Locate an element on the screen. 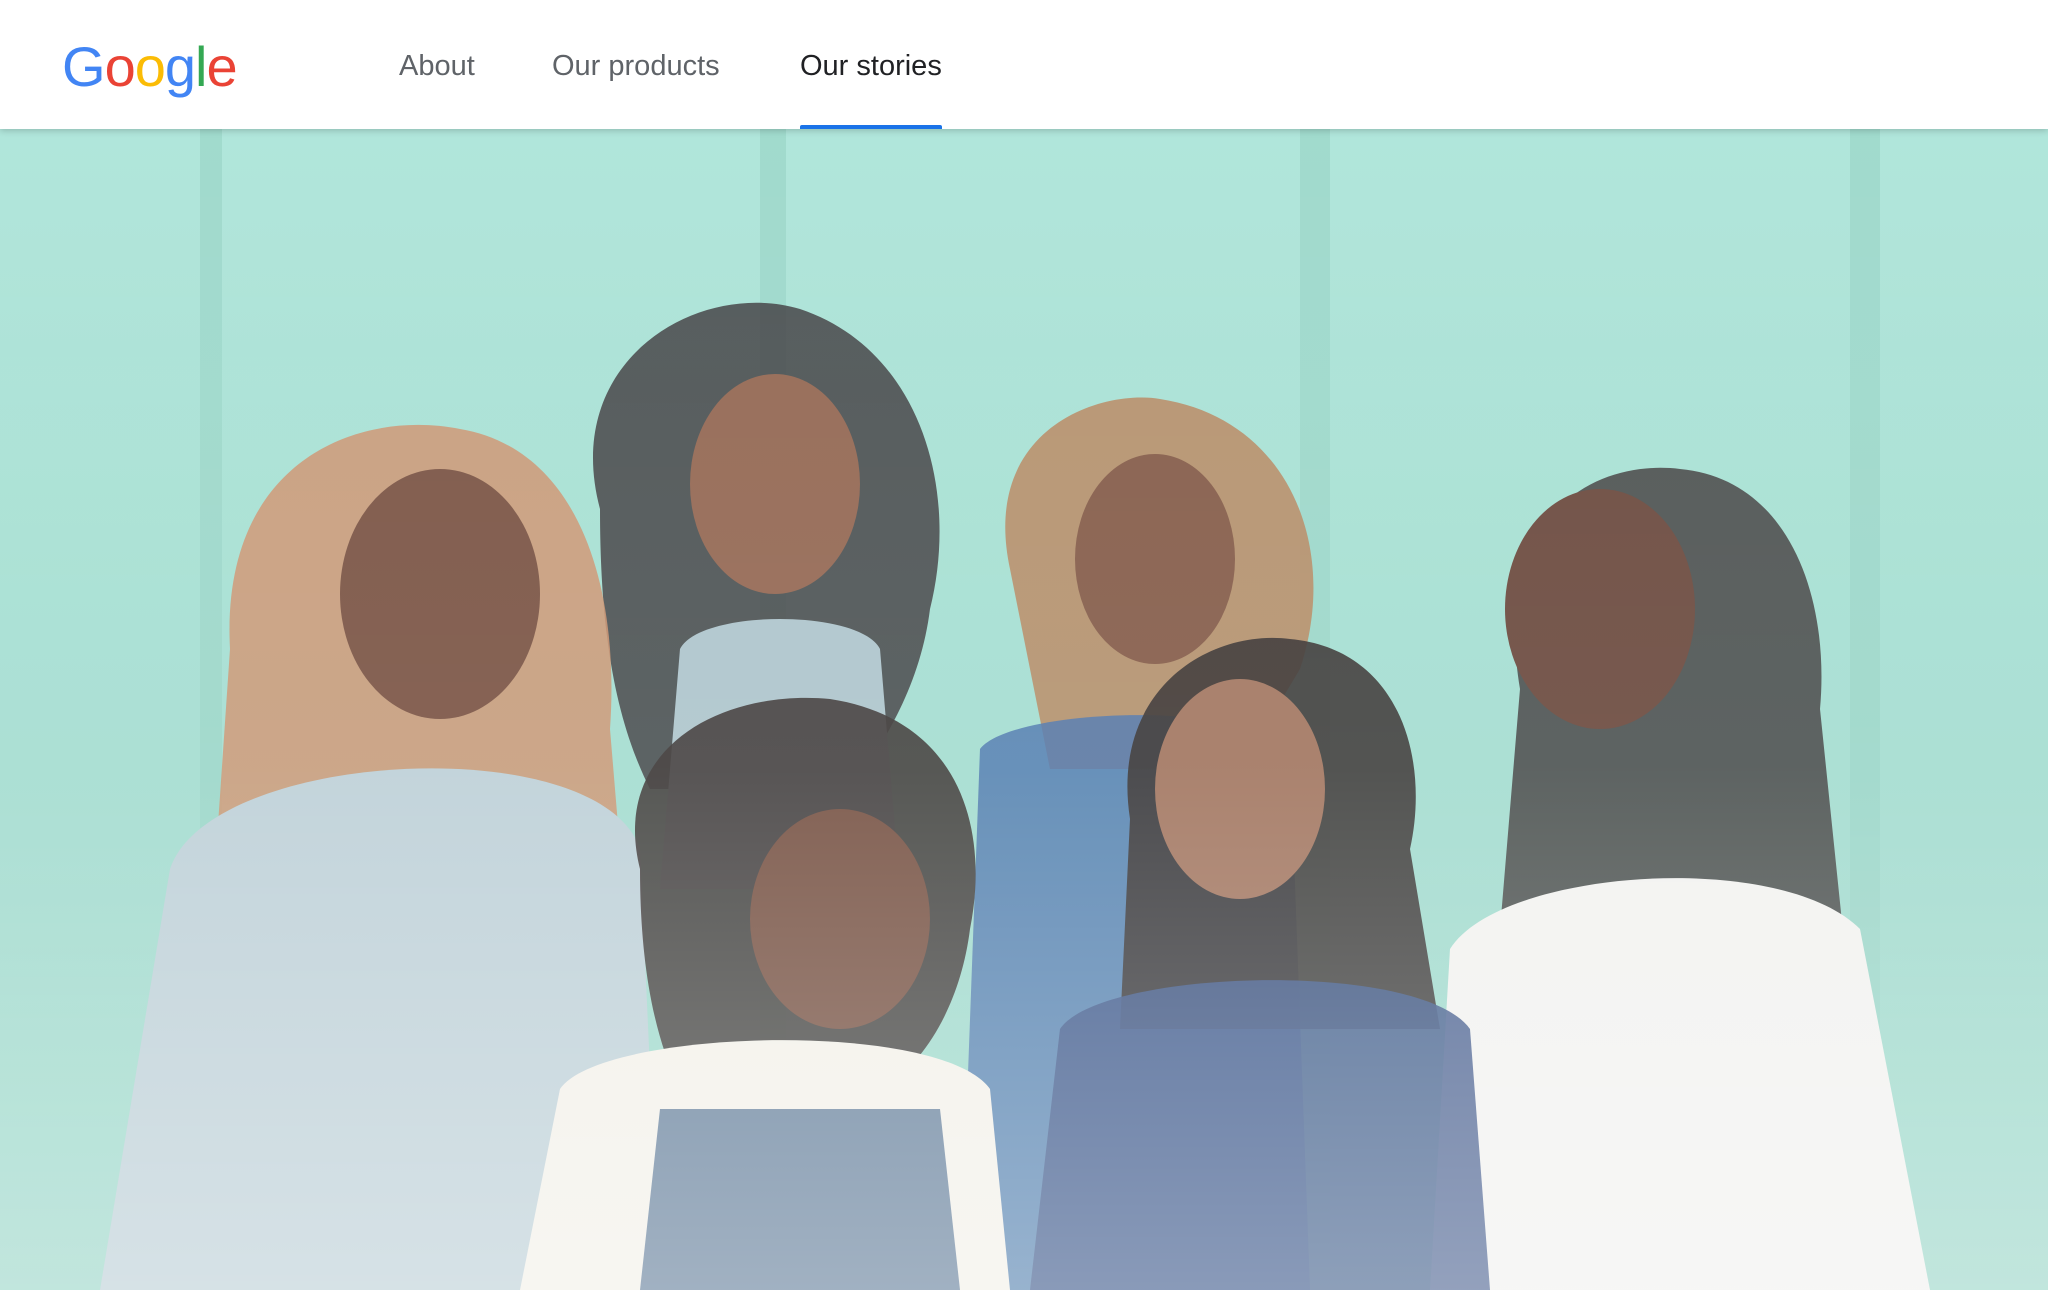 This screenshot has width=2048, height=1290. logo-letter-e: e is located at coordinates (221, 66).